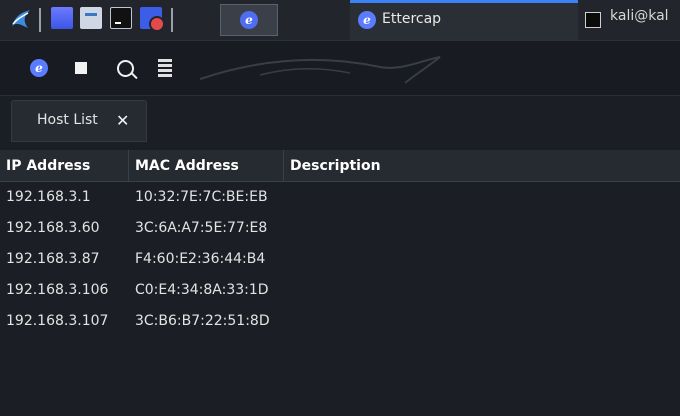  Describe the element at coordinates (62, 18) in the screenshot. I see `desktop-icon` at that location.